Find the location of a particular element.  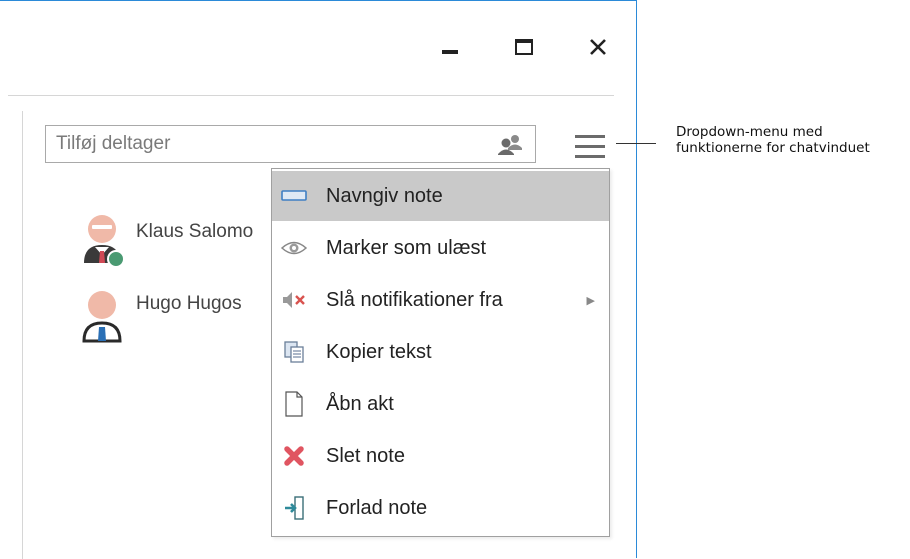

leave-icon is located at coordinates (294, 508).